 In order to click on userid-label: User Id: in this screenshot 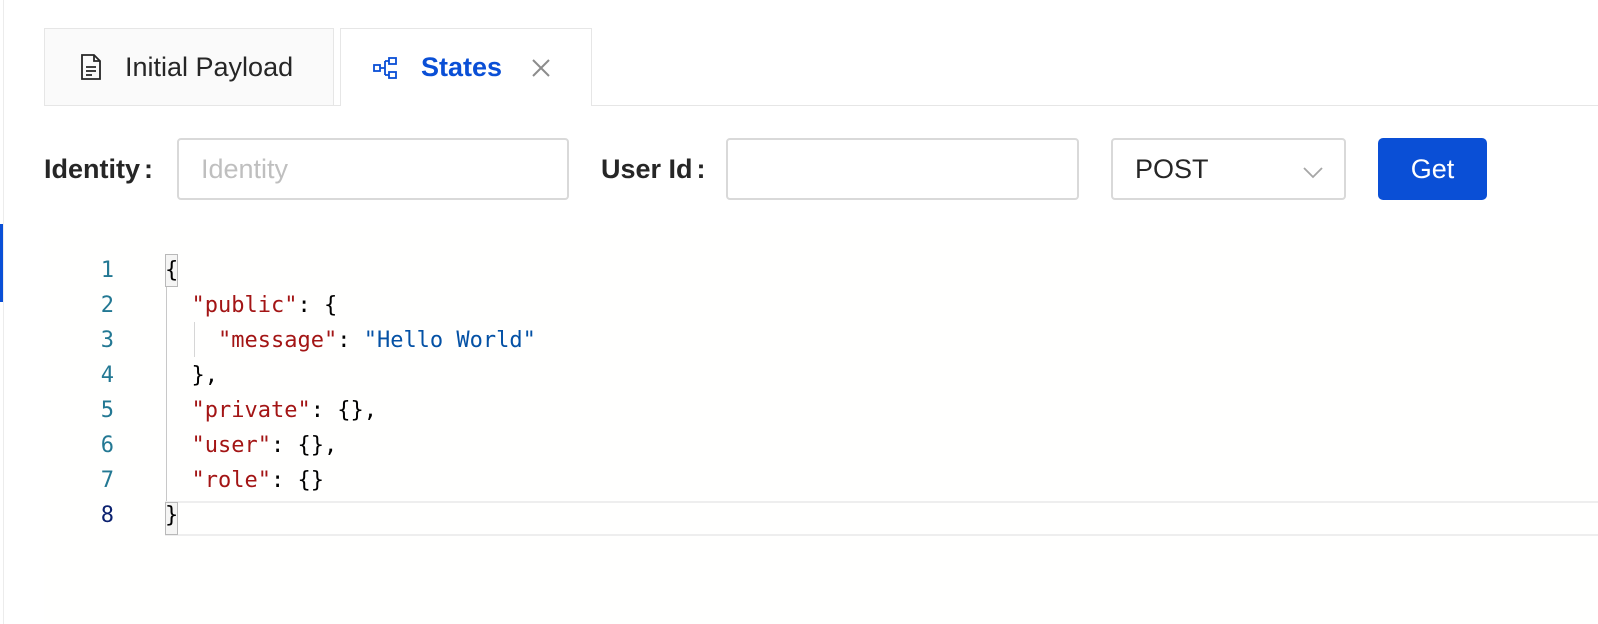, I will do `click(653, 169)`.